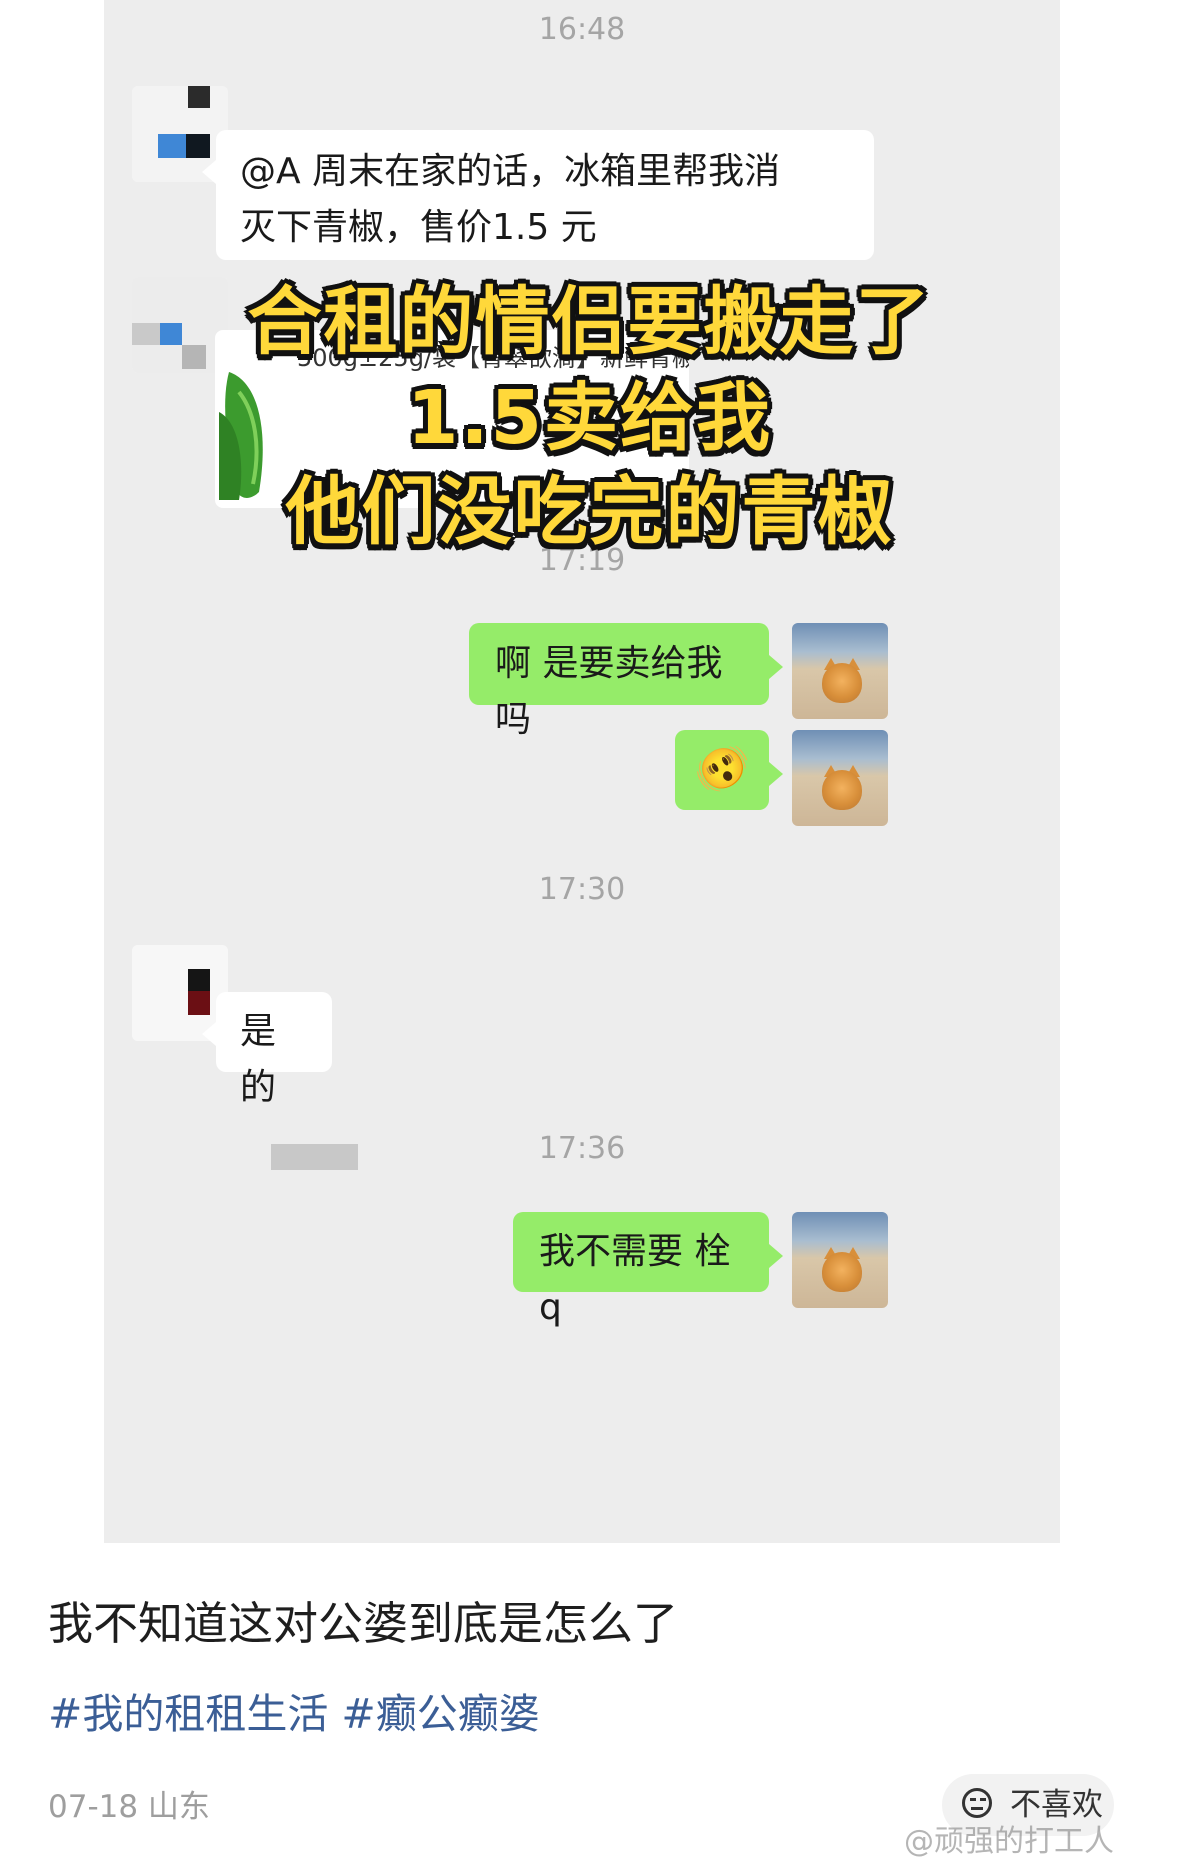 This screenshot has width=1179, height=1876. Describe the element at coordinates (635, 1279) in the screenshot. I see `message-text: 我不需要 栓 q` at that location.